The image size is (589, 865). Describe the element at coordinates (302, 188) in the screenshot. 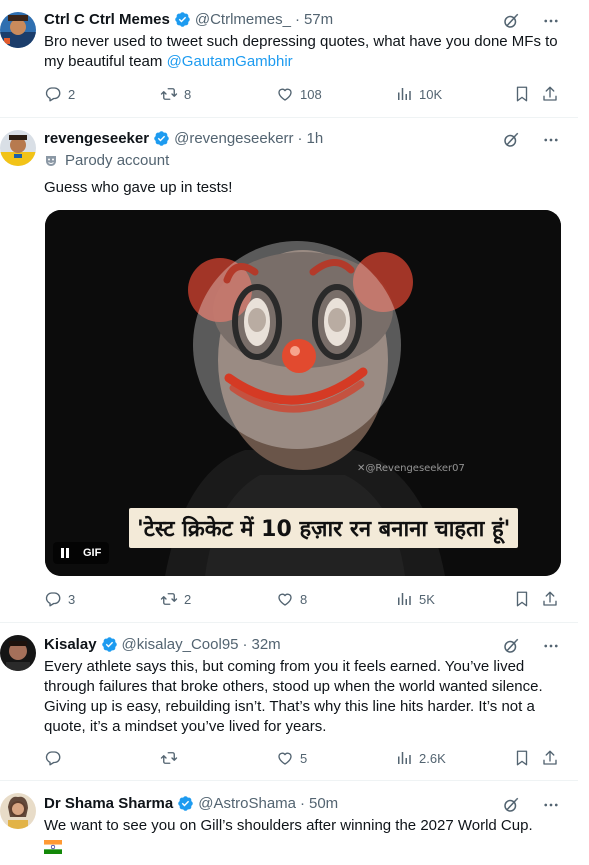

I see `tweet-text: Guess who gave up in tests!` at that location.